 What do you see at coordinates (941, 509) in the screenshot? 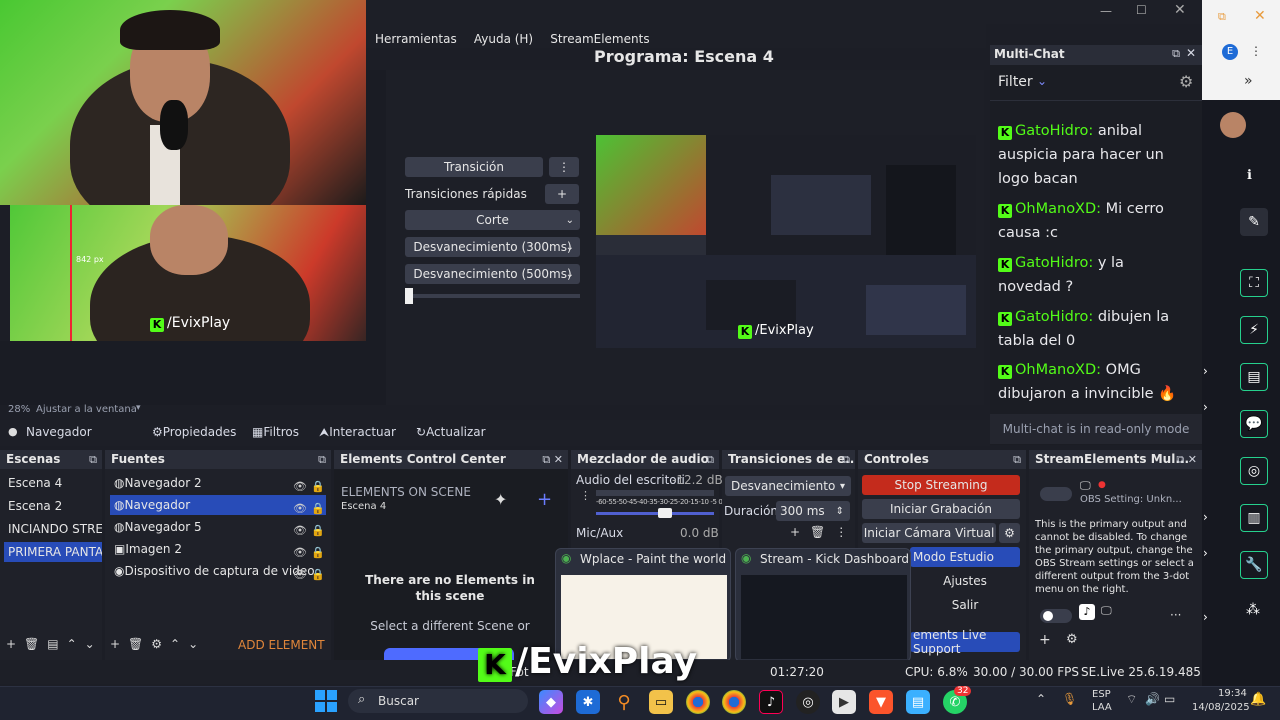
I see `start-recording-button: Iniciar Grabación` at bounding box center [941, 509].